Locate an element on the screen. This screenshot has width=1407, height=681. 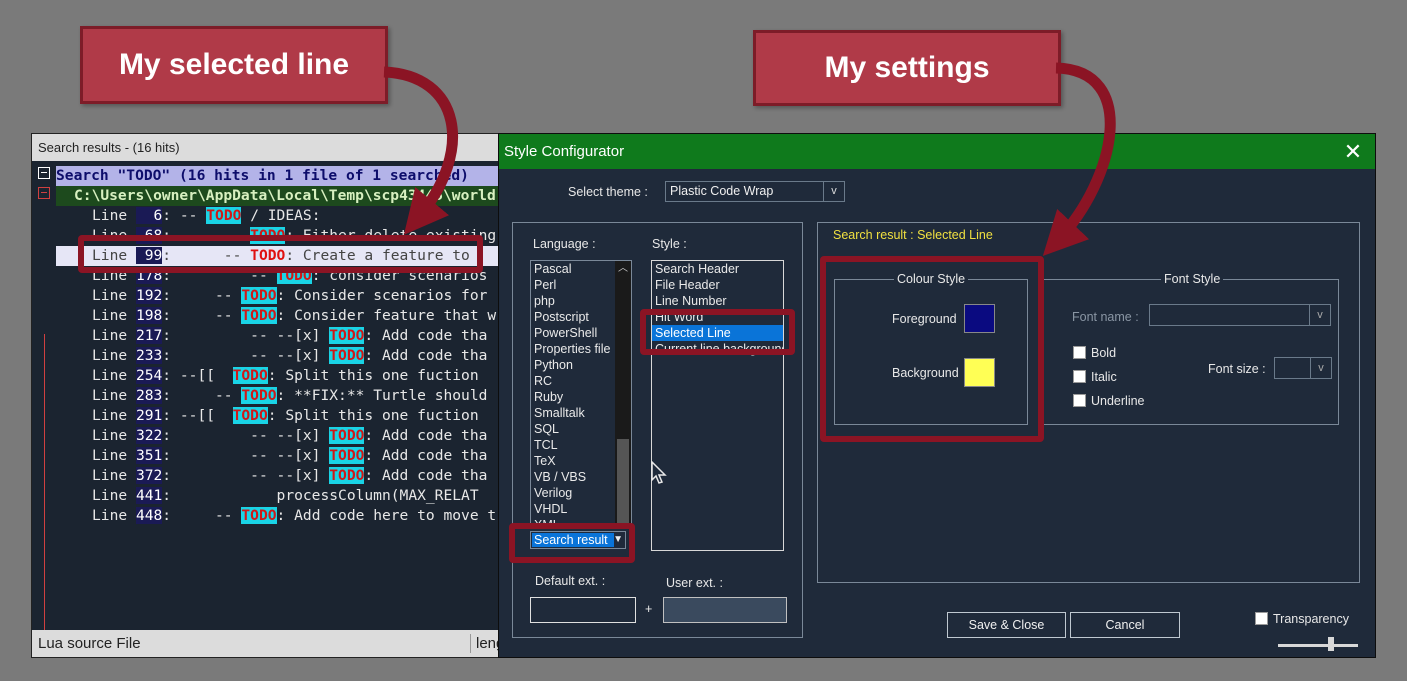
italic-label: Italic is located at coordinates (1104, 377).